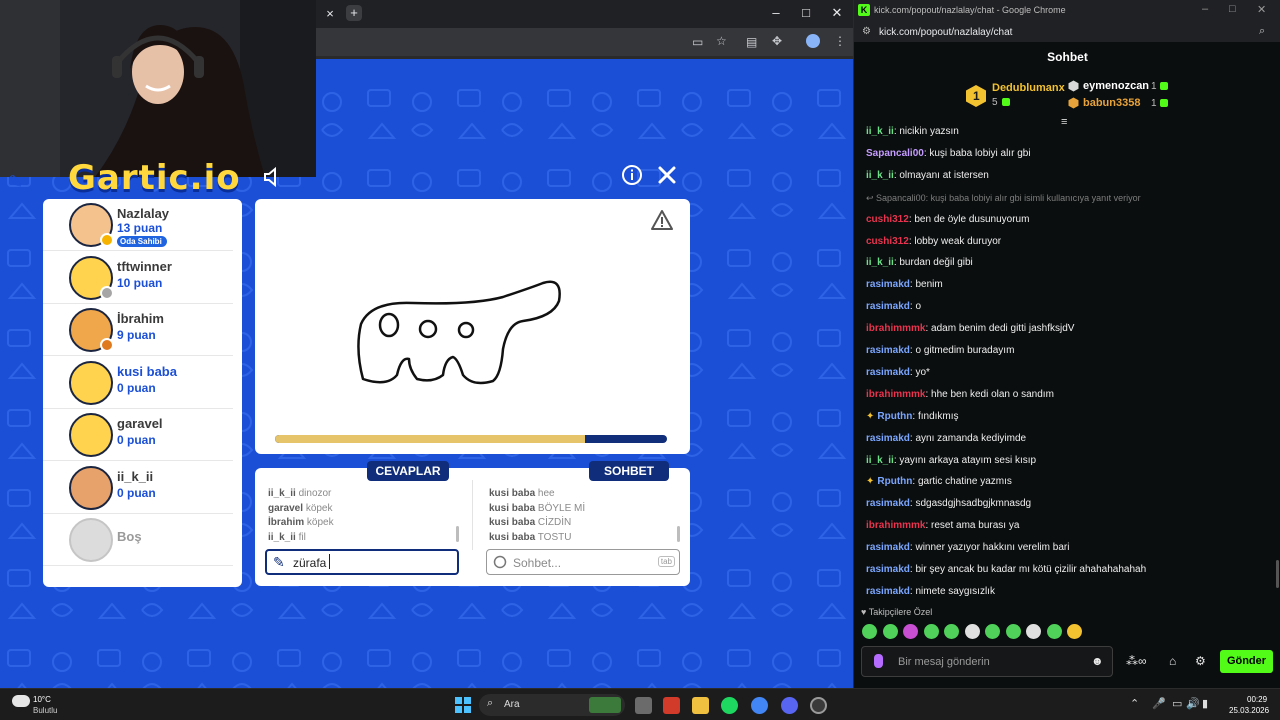  I want to click on clock-date: 25.03.2026, so click(1249, 710).